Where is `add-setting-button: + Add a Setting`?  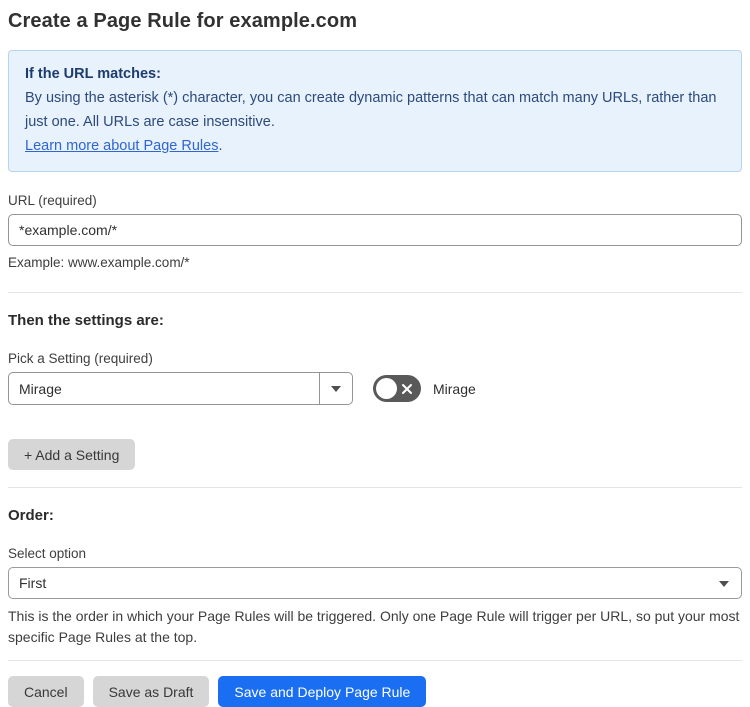 add-setting-button: + Add a Setting is located at coordinates (72, 454).